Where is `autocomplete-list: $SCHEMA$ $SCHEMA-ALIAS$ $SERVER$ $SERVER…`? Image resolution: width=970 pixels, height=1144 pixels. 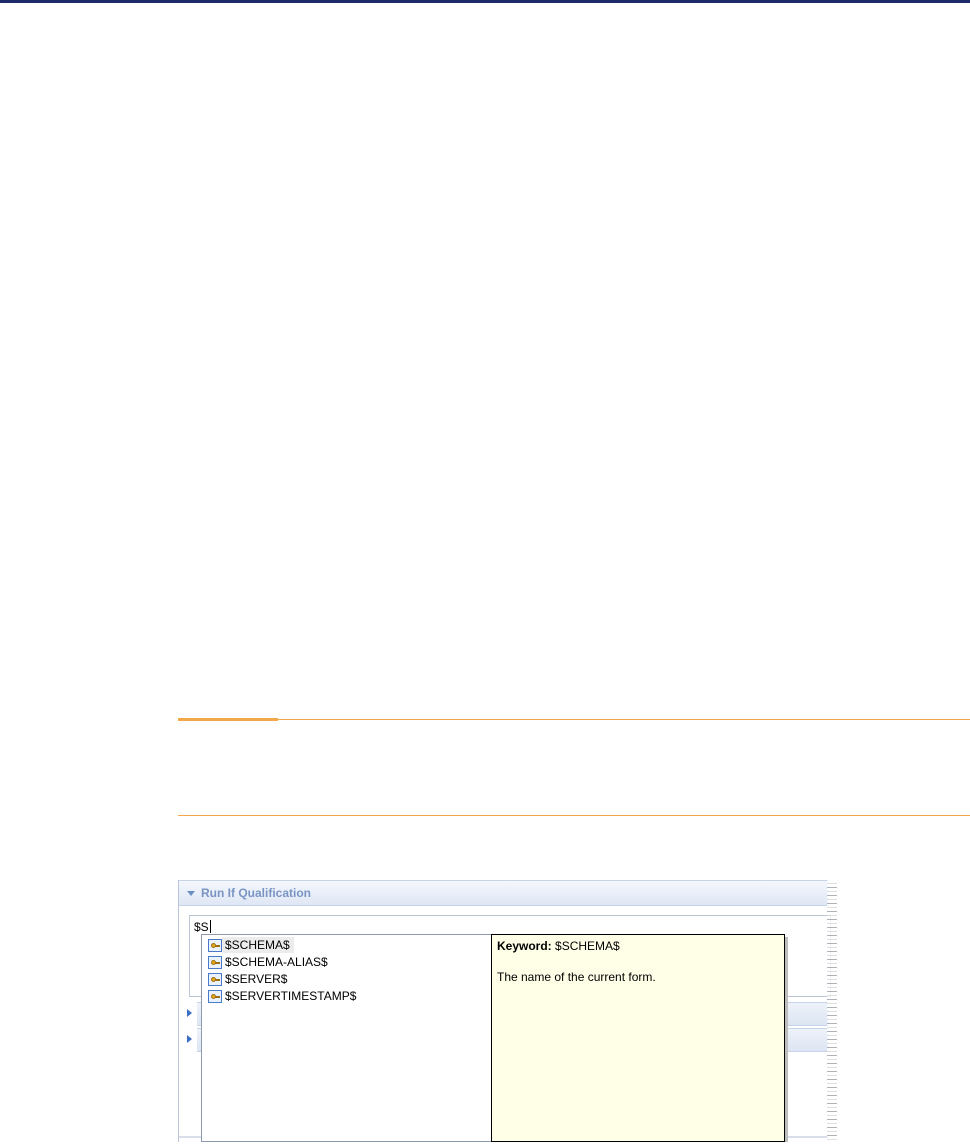
autocomplete-list: $SCHEMA$ $SCHEMA-ALIAS$ $SERVER$ $SERVER… is located at coordinates (348, 1038).